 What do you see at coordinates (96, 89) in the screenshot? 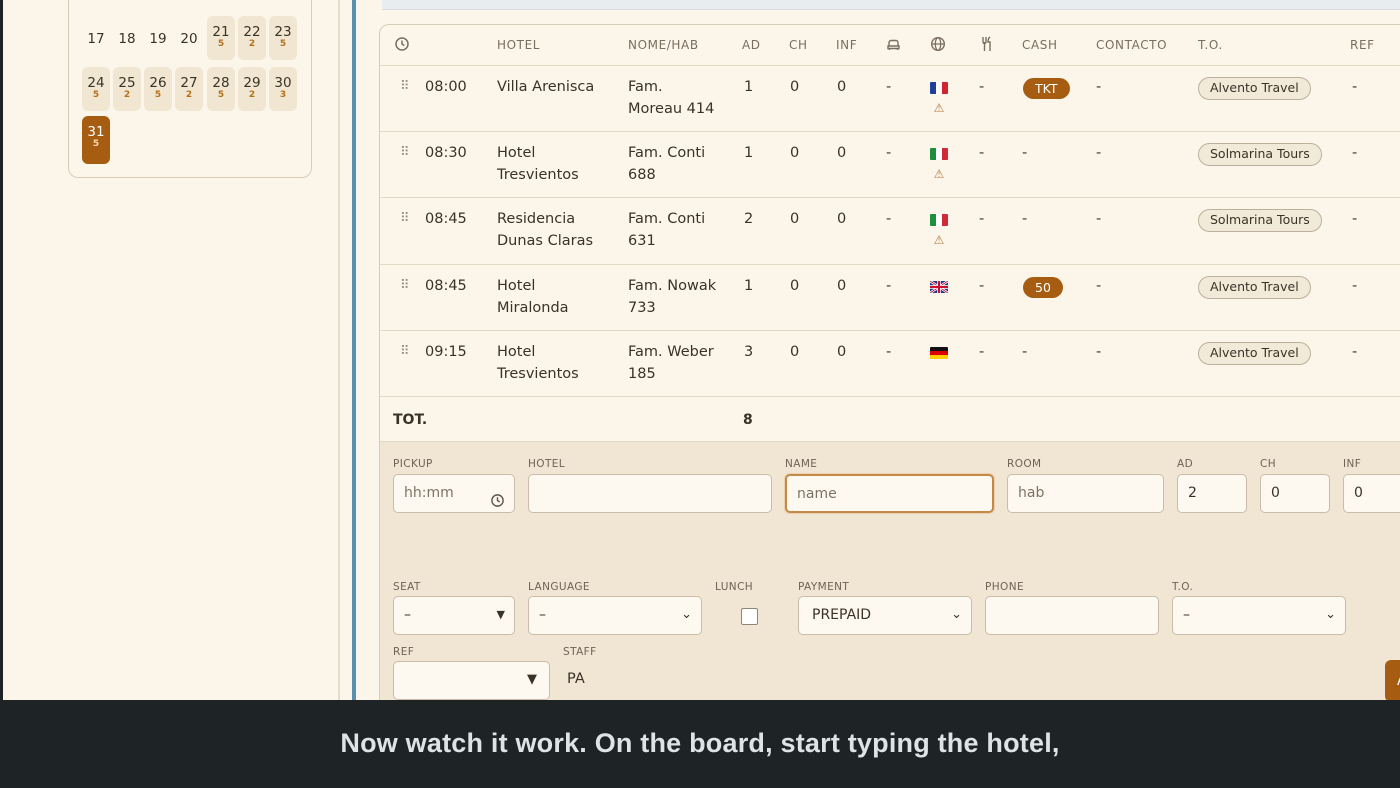
I see `calendar-day: 24 5` at bounding box center [96, 89].